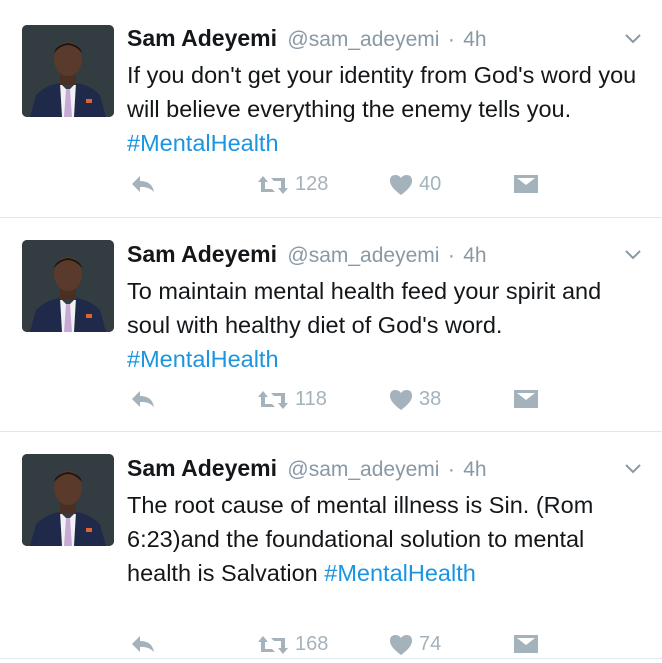 The image size is (662, 663). Describe the element at coordinates (312, 644) in the screenshot. I see `retweet-count: 168` at that location.